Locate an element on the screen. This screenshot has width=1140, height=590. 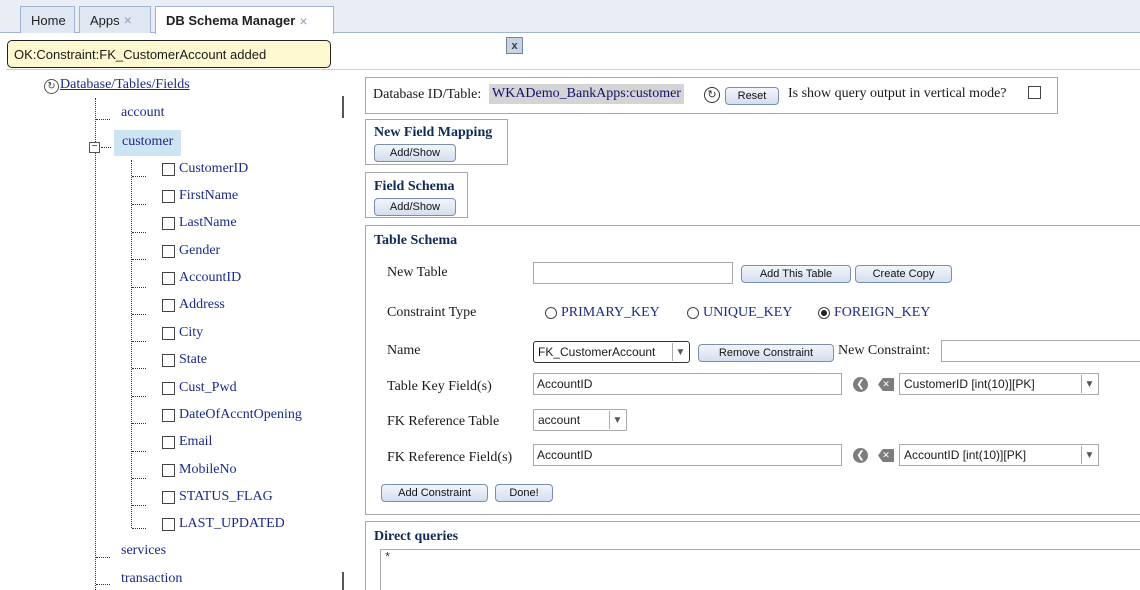
tree-field: LAST_UPDATED is located at coordinates (223, 524).